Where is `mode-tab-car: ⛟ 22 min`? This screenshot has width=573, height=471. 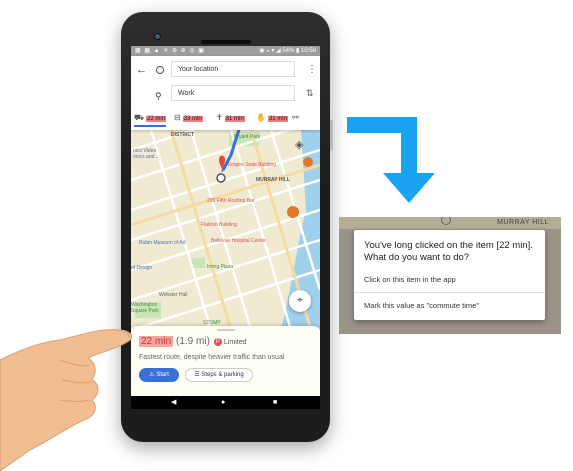 mode-tab-car: ⛟ 22 min is located at coordinates (150, 119).